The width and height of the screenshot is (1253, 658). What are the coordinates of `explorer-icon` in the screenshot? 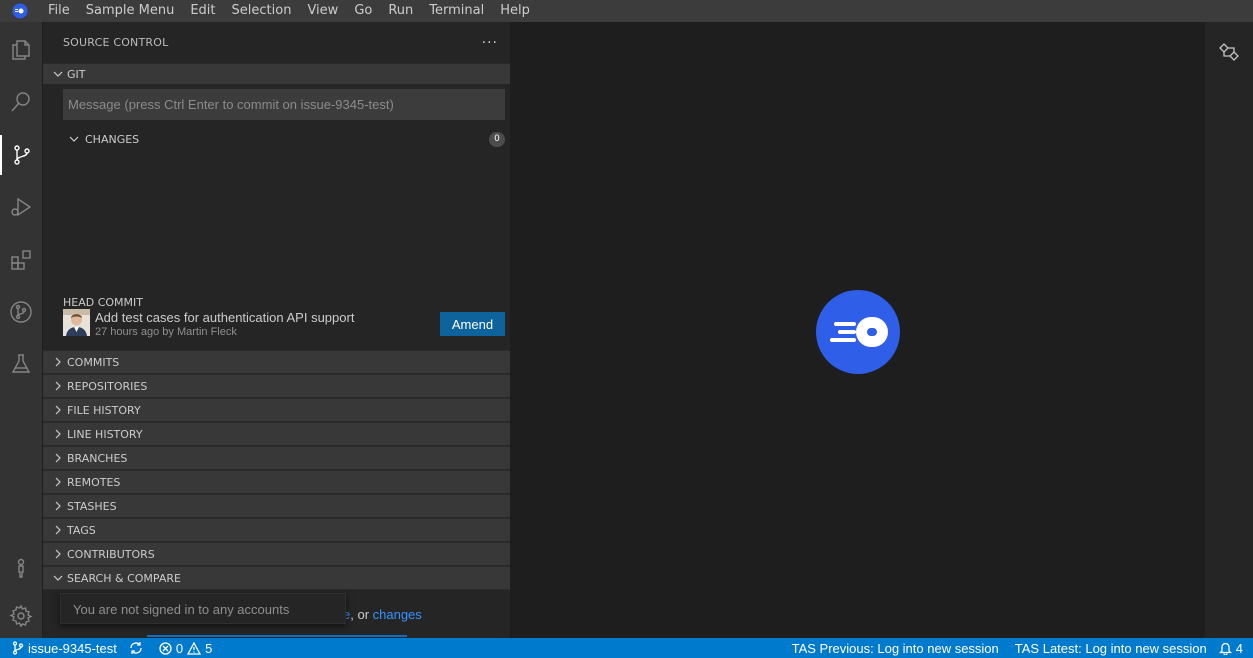 It's located at (21, 50).